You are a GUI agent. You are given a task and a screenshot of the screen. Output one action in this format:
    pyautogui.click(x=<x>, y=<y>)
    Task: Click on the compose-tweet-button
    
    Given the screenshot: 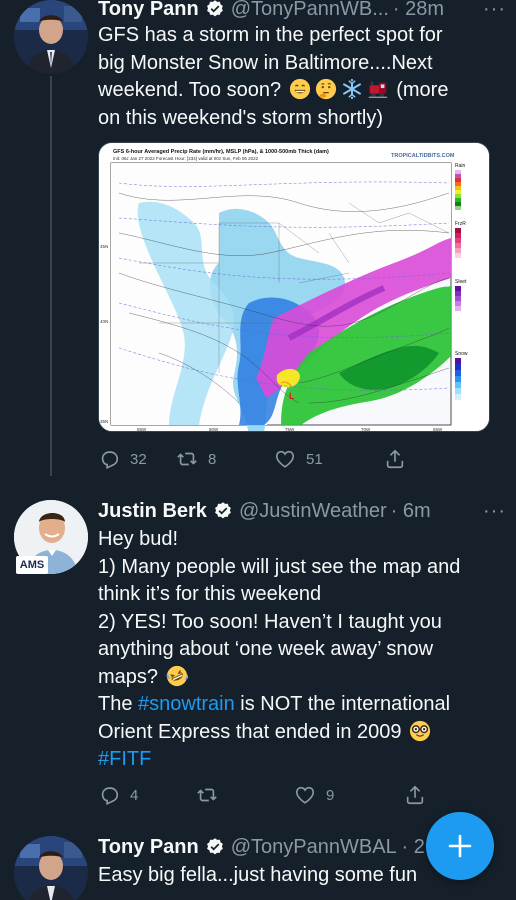 What is the action you would take?
    pyautogui.click(x=460, y=846)
    